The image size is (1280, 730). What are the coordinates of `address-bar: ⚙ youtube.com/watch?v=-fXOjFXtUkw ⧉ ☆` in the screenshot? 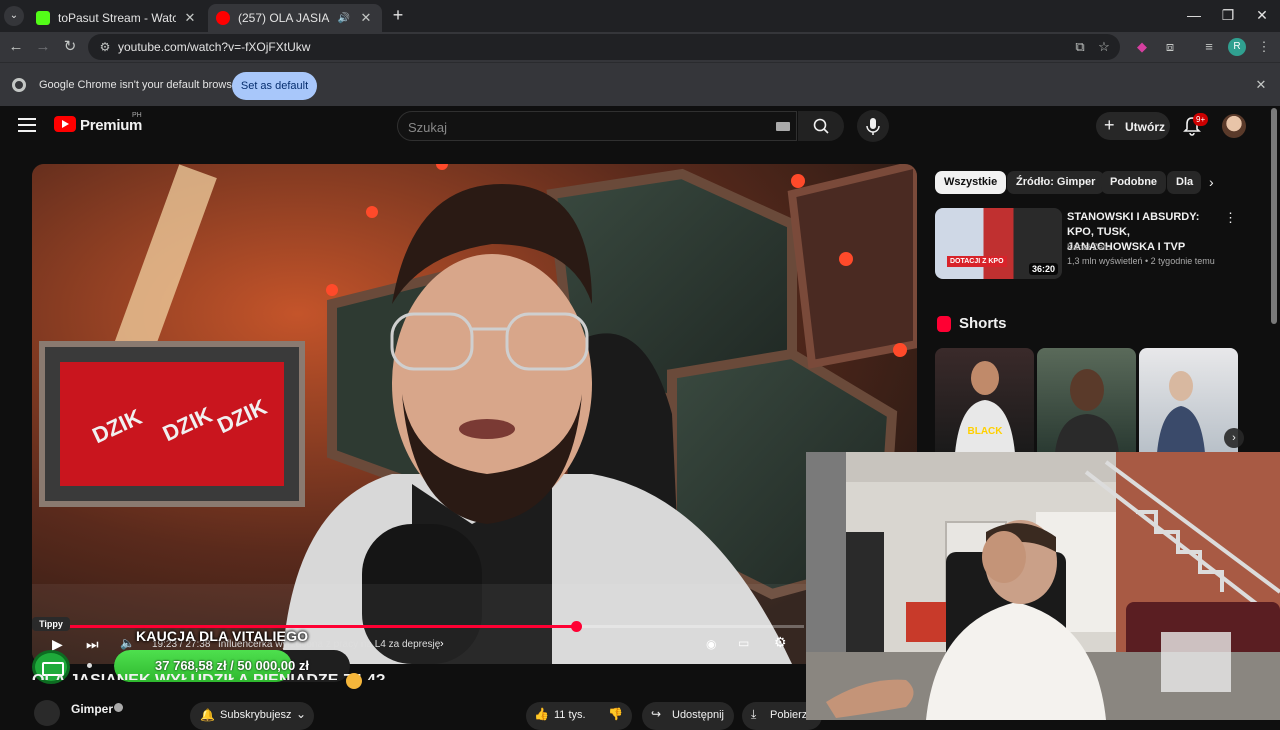 It's located at (604, 47).